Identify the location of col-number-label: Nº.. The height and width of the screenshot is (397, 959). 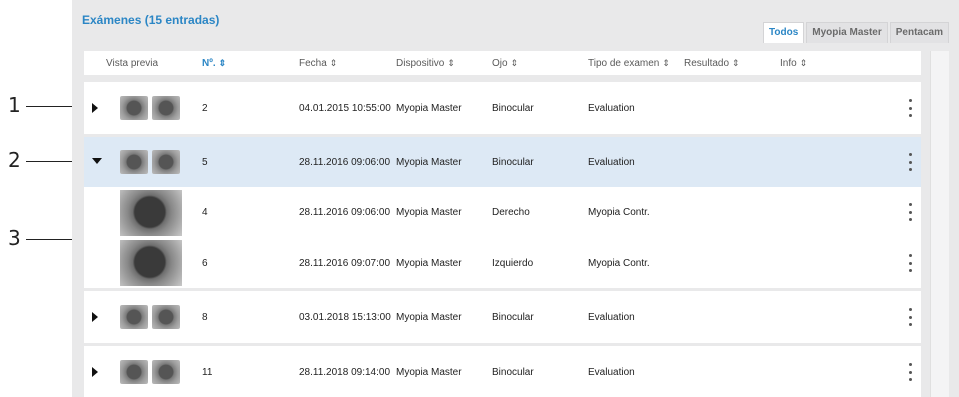
(209, 63).